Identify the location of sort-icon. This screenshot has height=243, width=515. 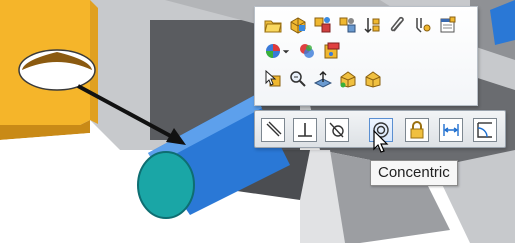
(373, 25).